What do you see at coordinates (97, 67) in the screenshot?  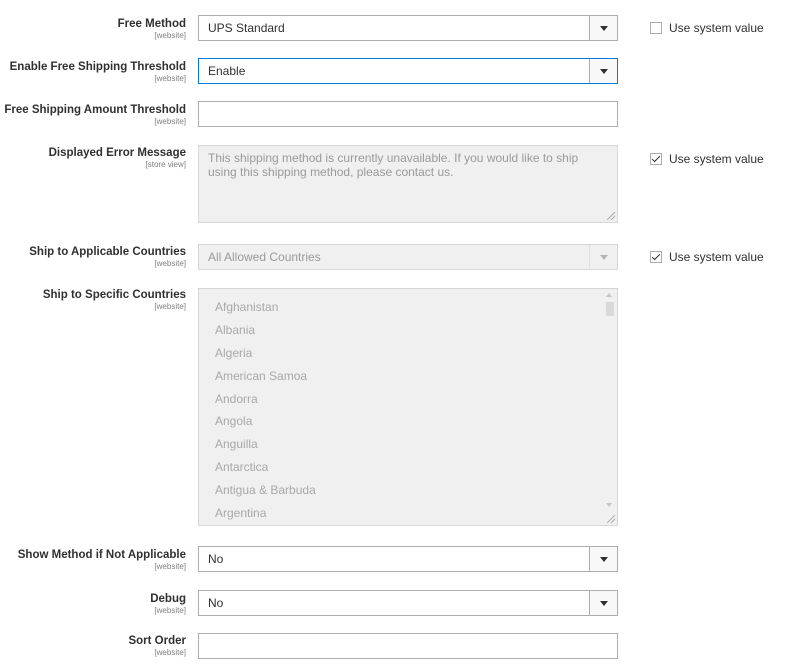 I see `enable-threshold-label: Enable Free Shipping Threshold` at bounding box center [97, 67].